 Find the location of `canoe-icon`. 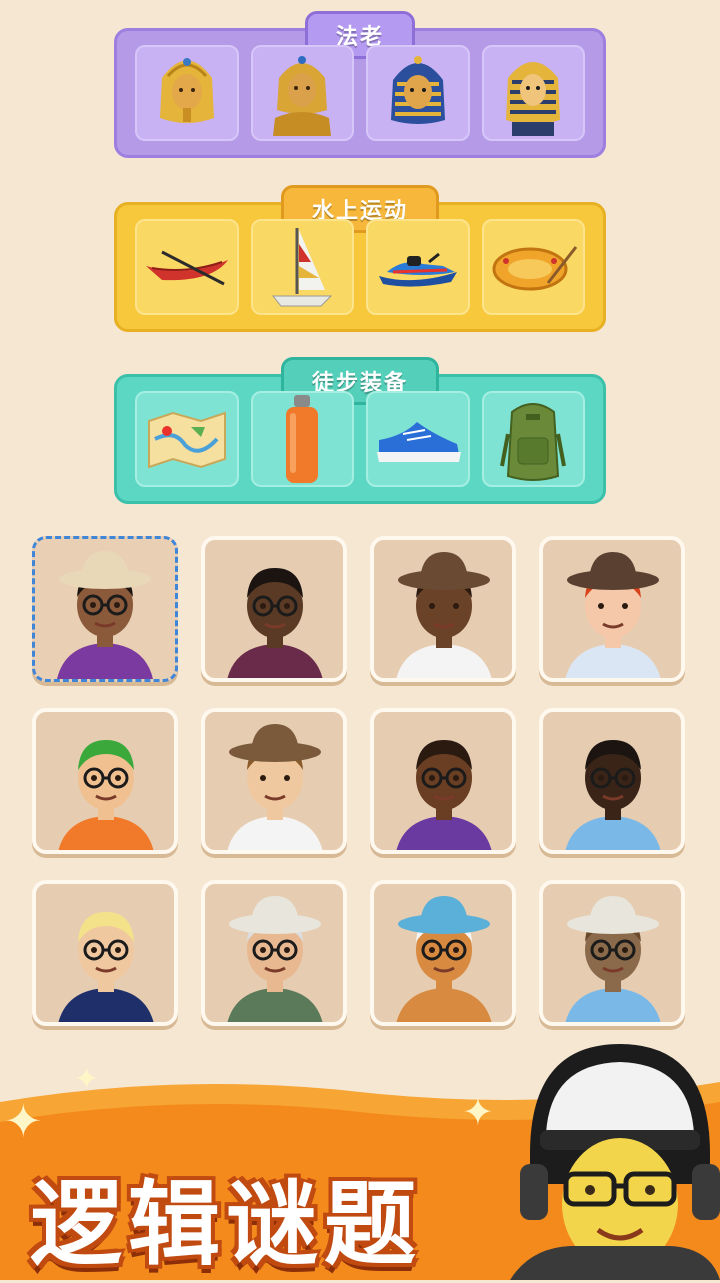

canoe-icon is located at coordinates (186, 268).